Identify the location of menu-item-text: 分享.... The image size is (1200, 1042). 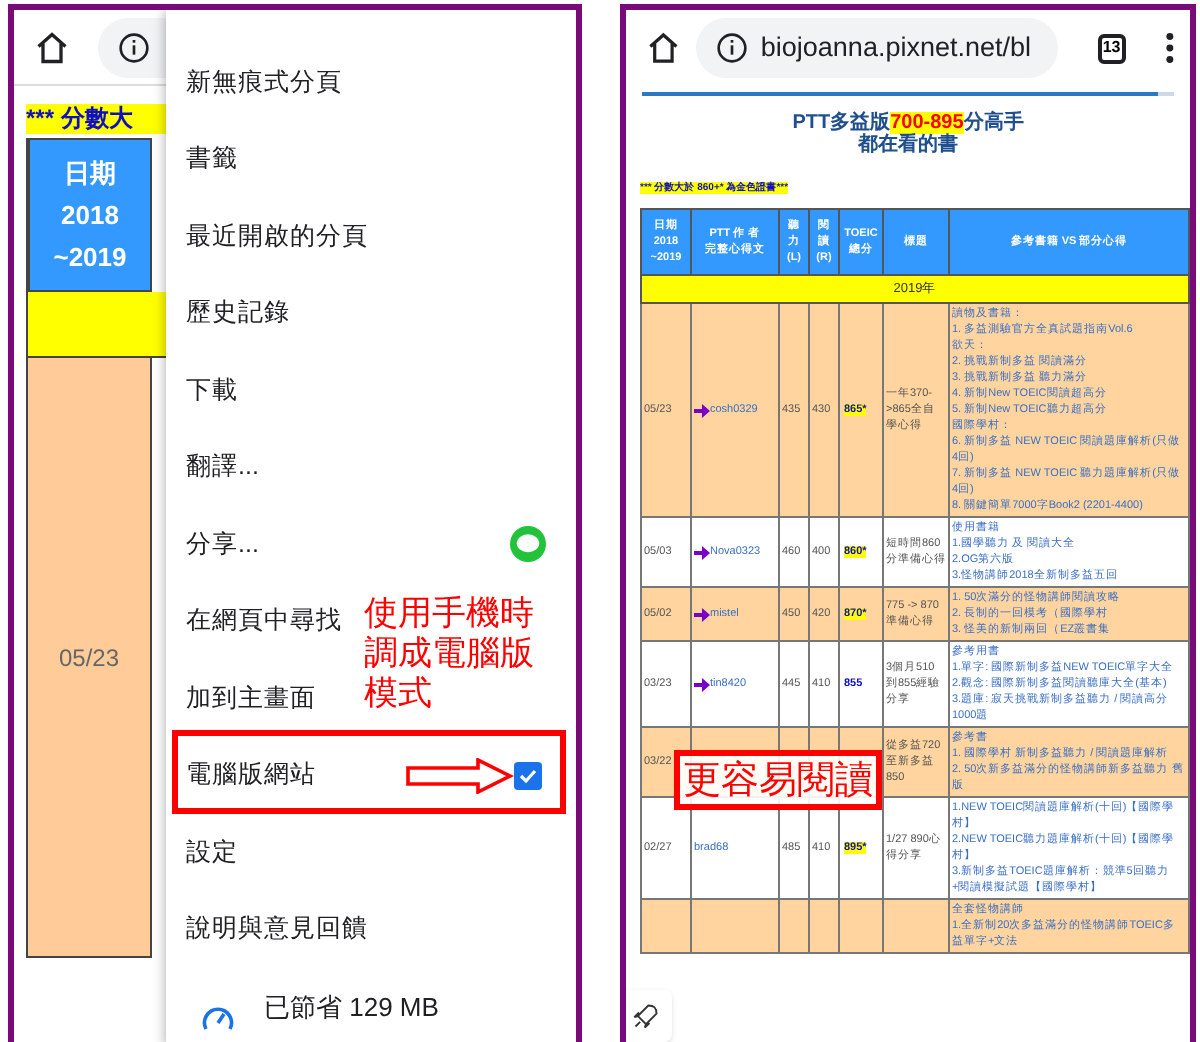
(222, 544).